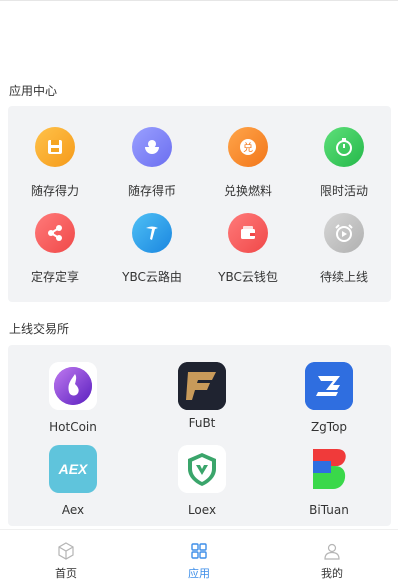  I want to click on cube-icon, so click(66, 551).